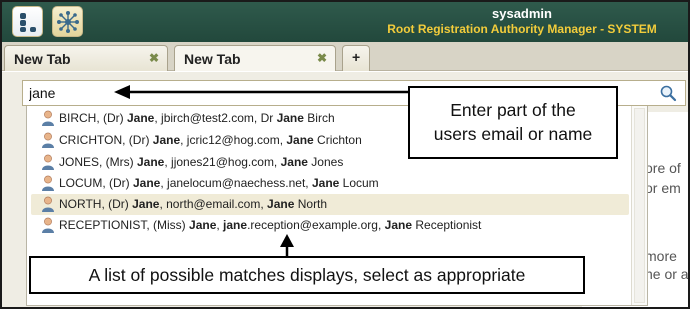 The width and height of the screenshot is (690, 309). Describe the element at coordinates (337, 140) in the screenshot. I see `result-surname: Crichton` at that location.